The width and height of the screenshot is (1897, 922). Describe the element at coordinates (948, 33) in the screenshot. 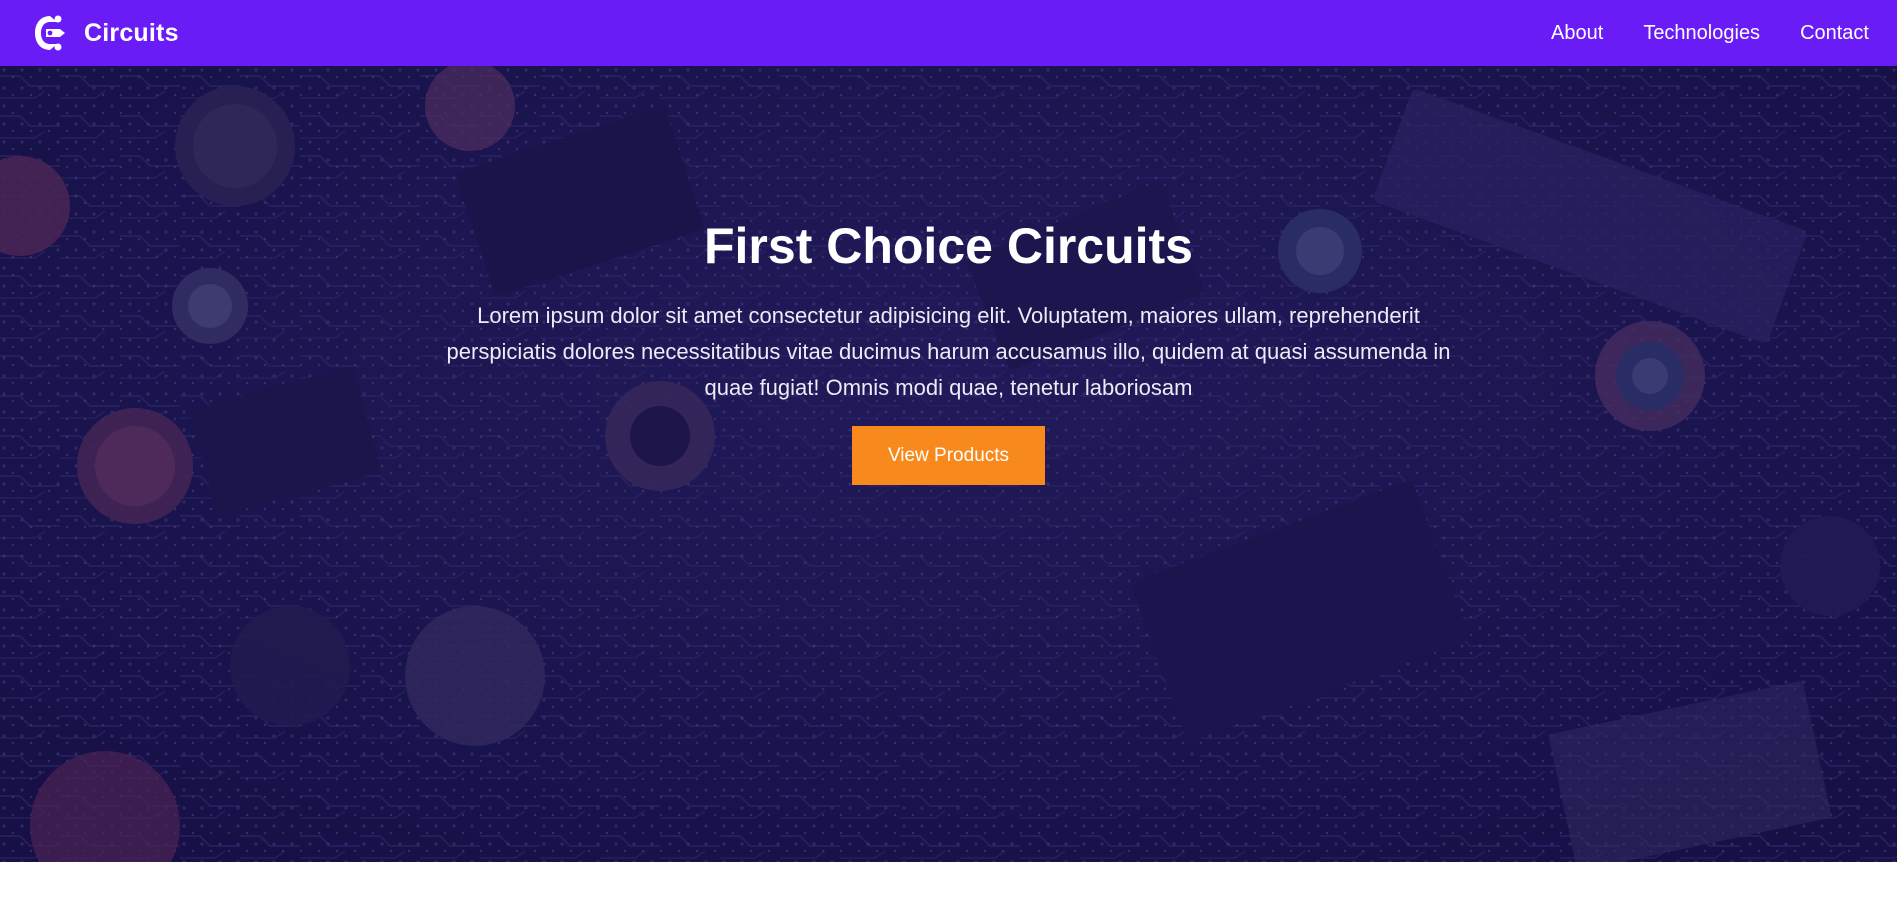

I see `navbar: Circuits About Technologies Contact` at that location.